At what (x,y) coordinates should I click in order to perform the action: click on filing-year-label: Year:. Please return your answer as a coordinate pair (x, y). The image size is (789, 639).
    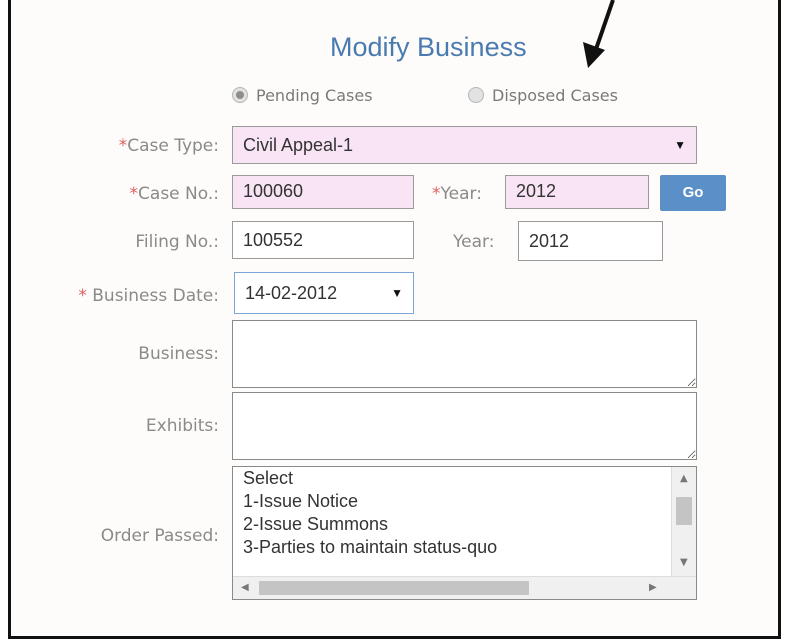
    Looking at the image, I should click on (474, 242).